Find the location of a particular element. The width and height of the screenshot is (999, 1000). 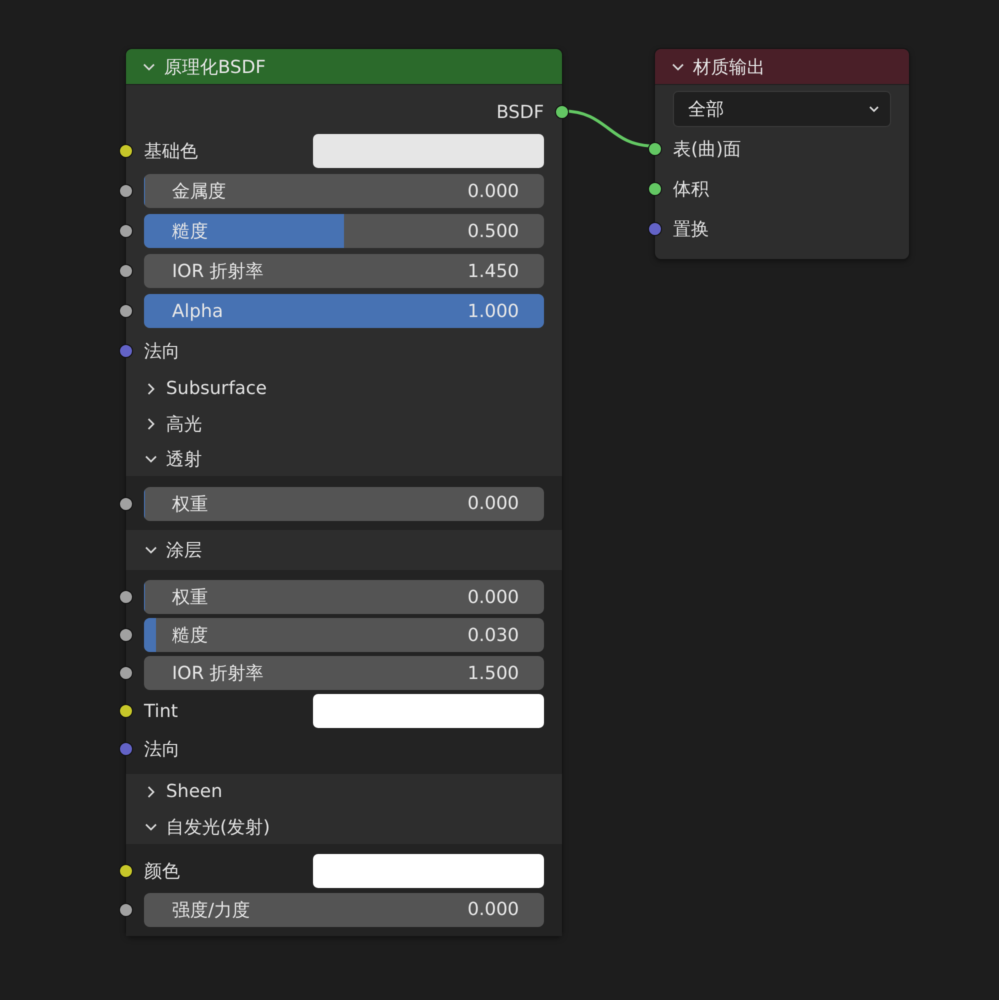

socket-label: 置换 is located at coordinates (691, 229).